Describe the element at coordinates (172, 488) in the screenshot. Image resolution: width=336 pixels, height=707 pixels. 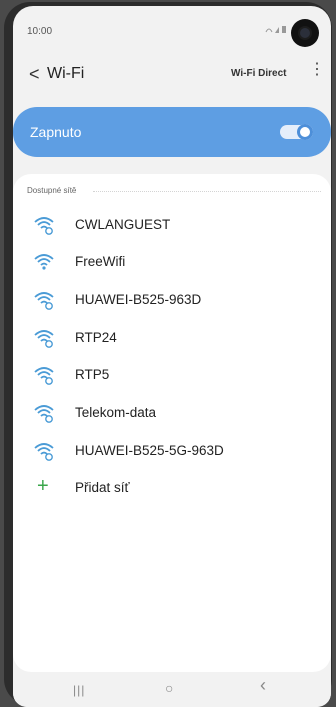
I see `add-network-item: + Přidat síť` at that location.